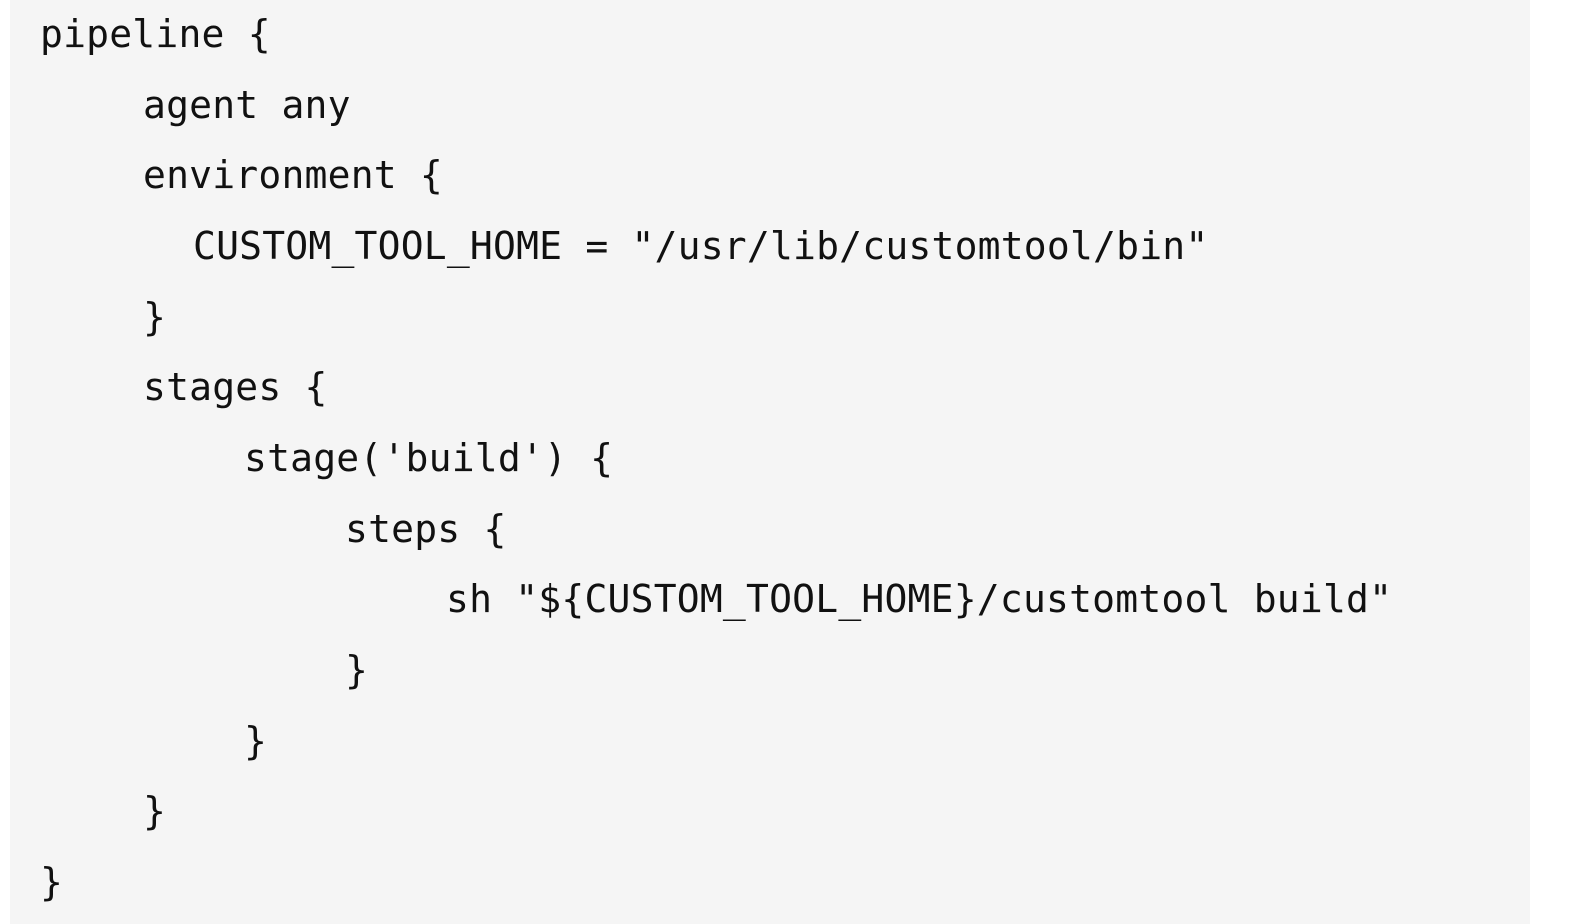 This screenshot has width=1580, height=924. What do you see at coordinates (52, 882) in the screenshot?
I see `code-line-13: }` at bounding box center [52, 882].